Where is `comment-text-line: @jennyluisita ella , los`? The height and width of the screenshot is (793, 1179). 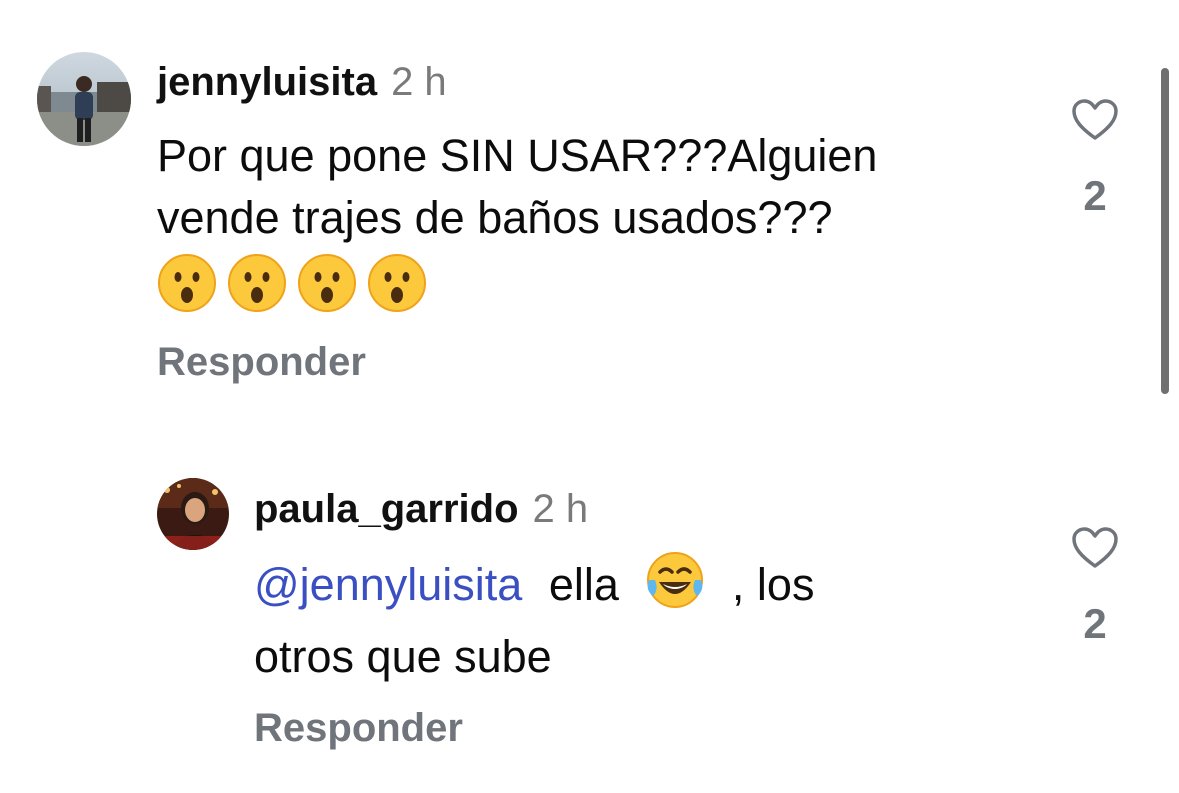 comment-text-line: @jennyluisita ella , los is located at coordinates (644, 588).